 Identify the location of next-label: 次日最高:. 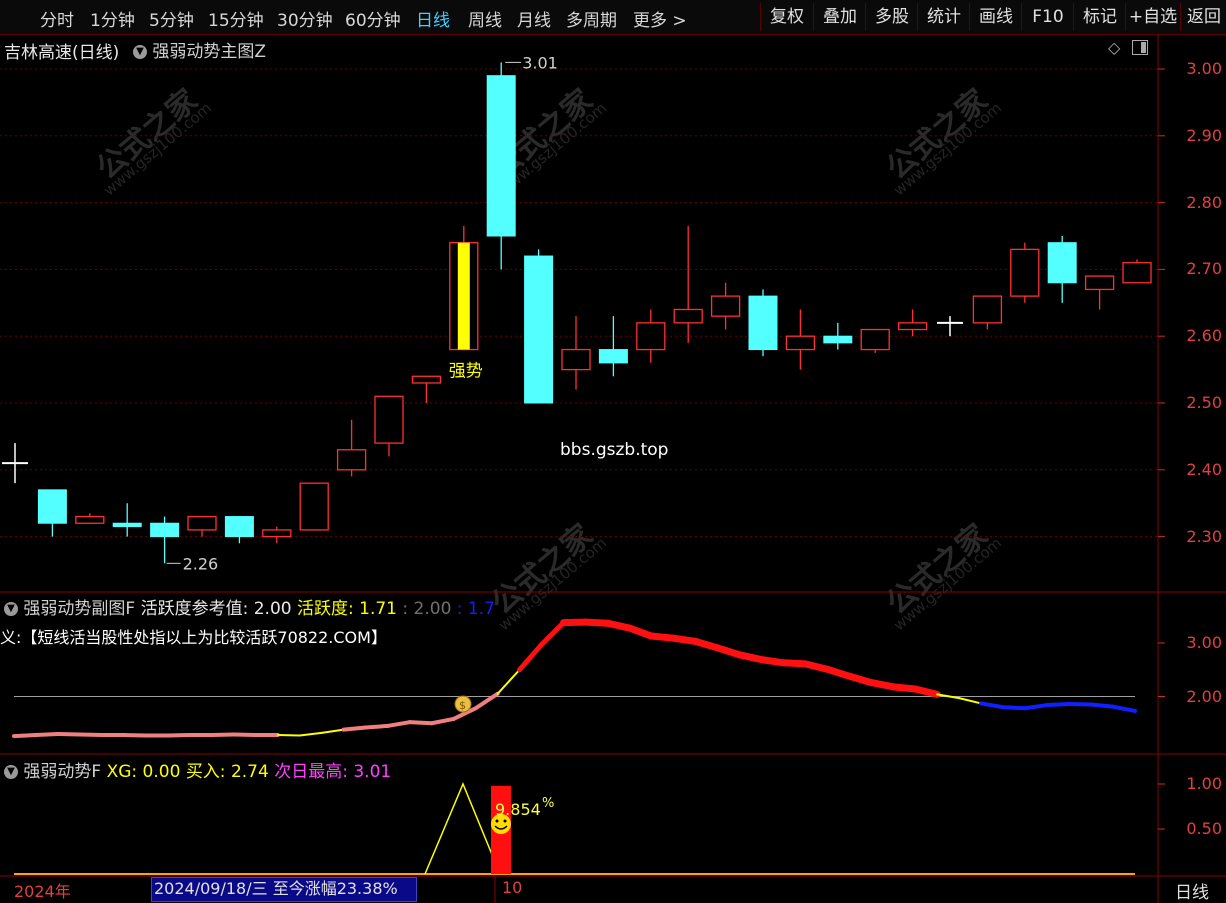
(311, 772).